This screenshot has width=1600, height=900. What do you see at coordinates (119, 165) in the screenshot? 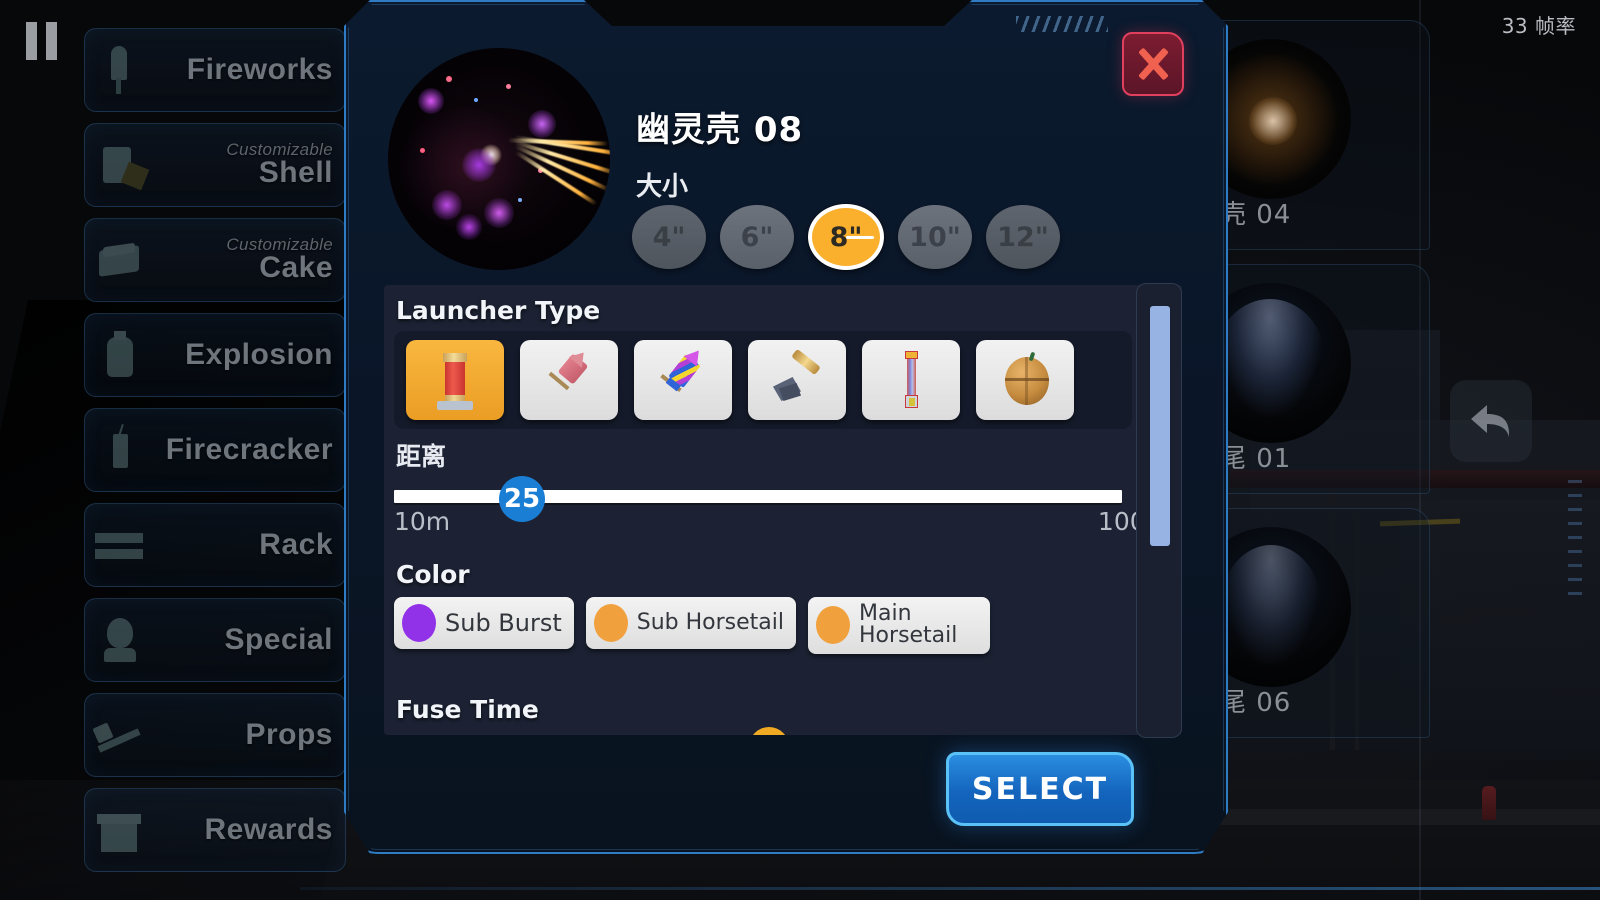
I see `shell-icon` at bounding box center [119, 165].